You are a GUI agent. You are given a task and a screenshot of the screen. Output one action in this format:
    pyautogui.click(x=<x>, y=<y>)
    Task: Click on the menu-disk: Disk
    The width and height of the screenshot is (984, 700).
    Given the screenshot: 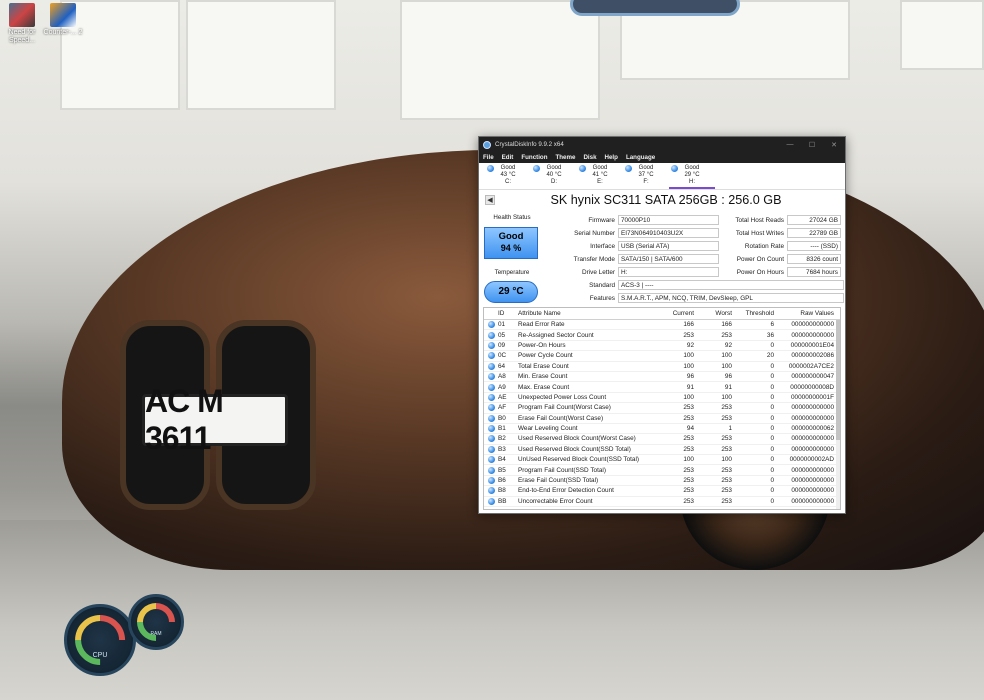 What is the action you would take?
    pyautogui.click(x=589, y=157)
    